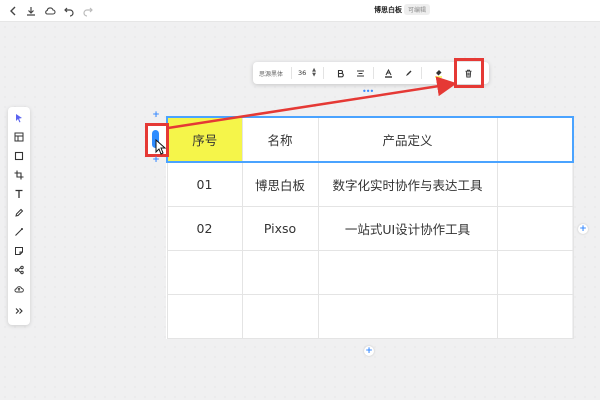 This screenshot has height=400, width=600. I want to click on table-row: 01 博思白板 数字化实时协作与表达工具, so click(370, 184).